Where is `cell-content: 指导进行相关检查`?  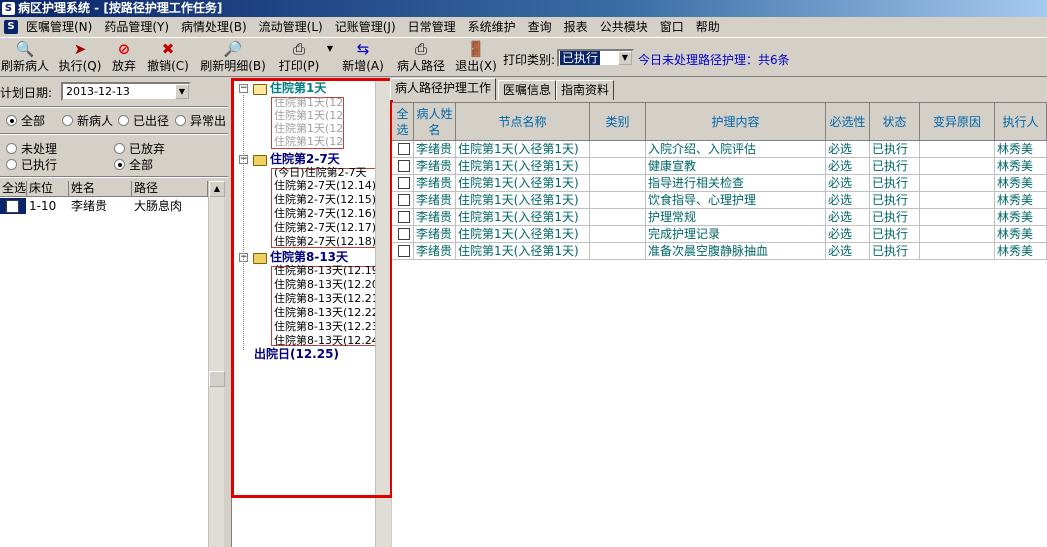
cell-content: 指导进行相关检查 is located at coordinates (736, 183).